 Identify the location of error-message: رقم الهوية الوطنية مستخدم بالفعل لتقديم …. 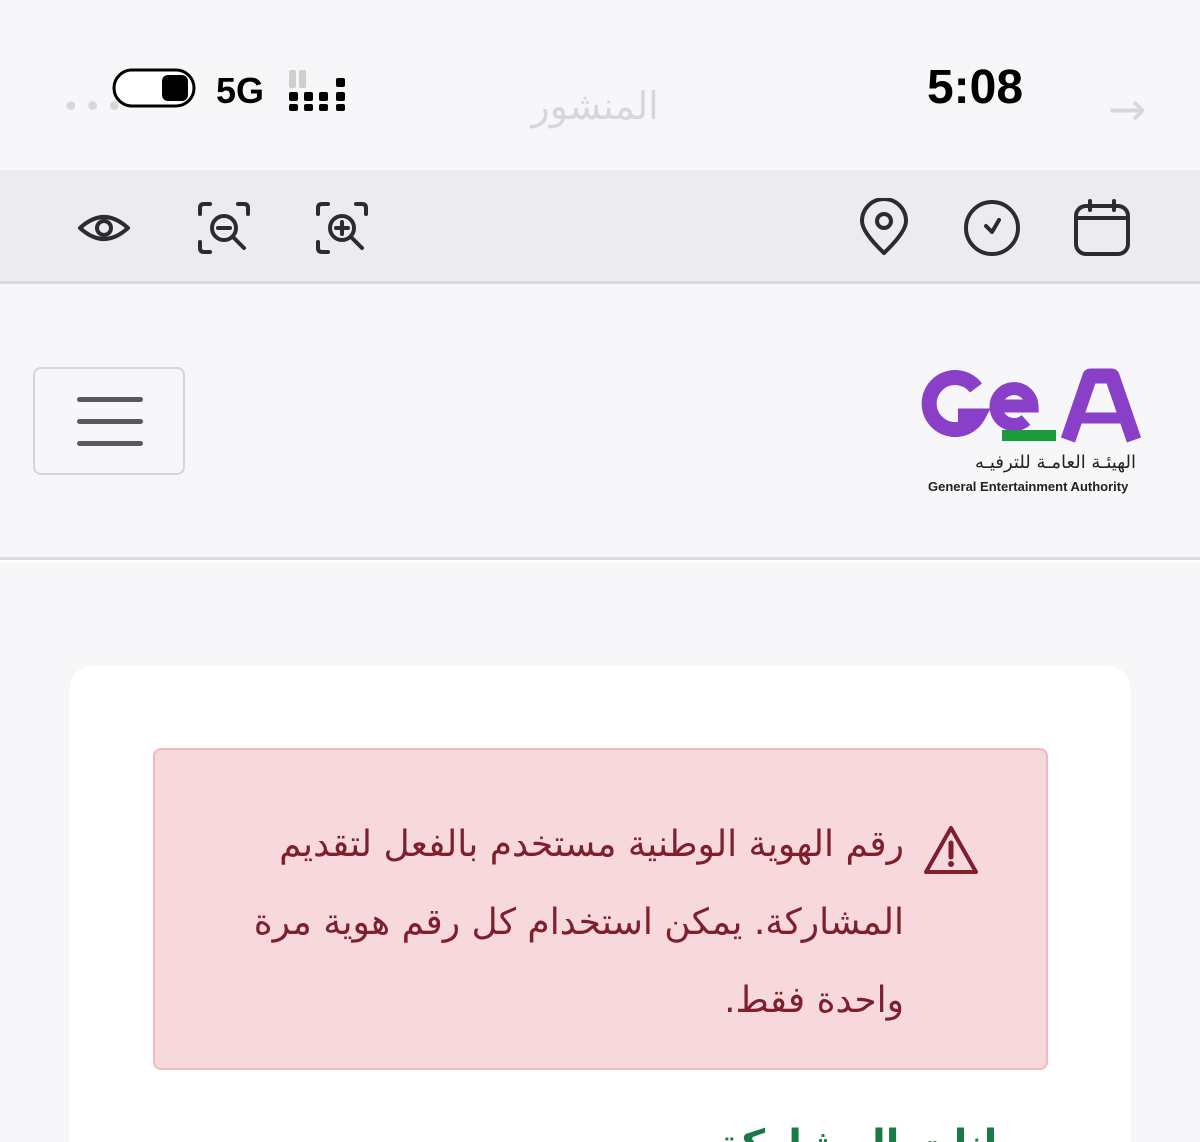
(578, 922).